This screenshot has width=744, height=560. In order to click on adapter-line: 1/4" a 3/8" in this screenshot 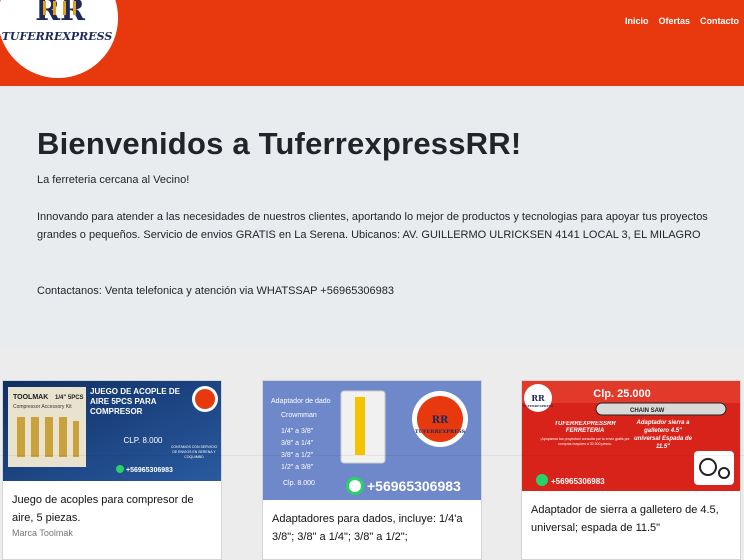, I will do `click(297, 431)`.